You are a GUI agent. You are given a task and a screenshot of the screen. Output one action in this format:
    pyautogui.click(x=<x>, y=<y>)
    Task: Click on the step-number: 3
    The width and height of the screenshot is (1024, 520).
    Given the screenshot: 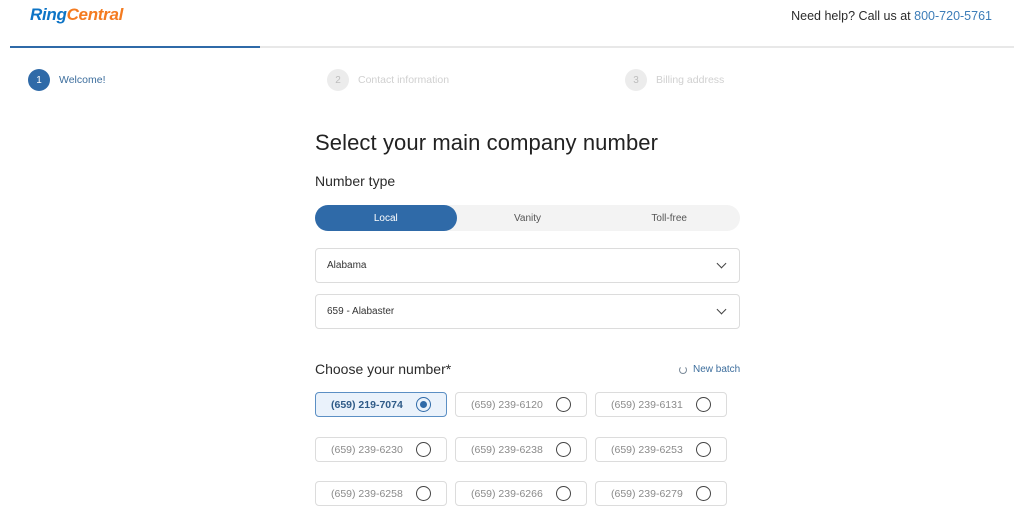 What is the action you would take?
    pyautogui.click(x=636, y=80)
    